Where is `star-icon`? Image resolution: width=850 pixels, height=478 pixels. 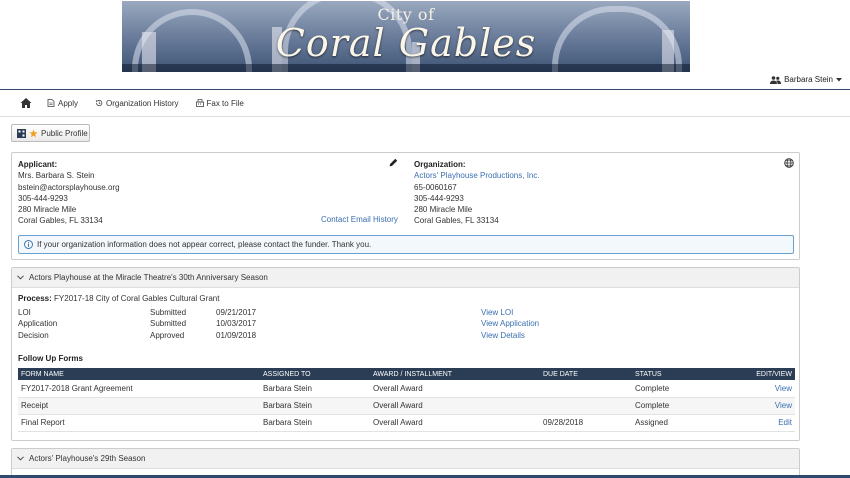
star-icon is located at coordinates (33, 132).